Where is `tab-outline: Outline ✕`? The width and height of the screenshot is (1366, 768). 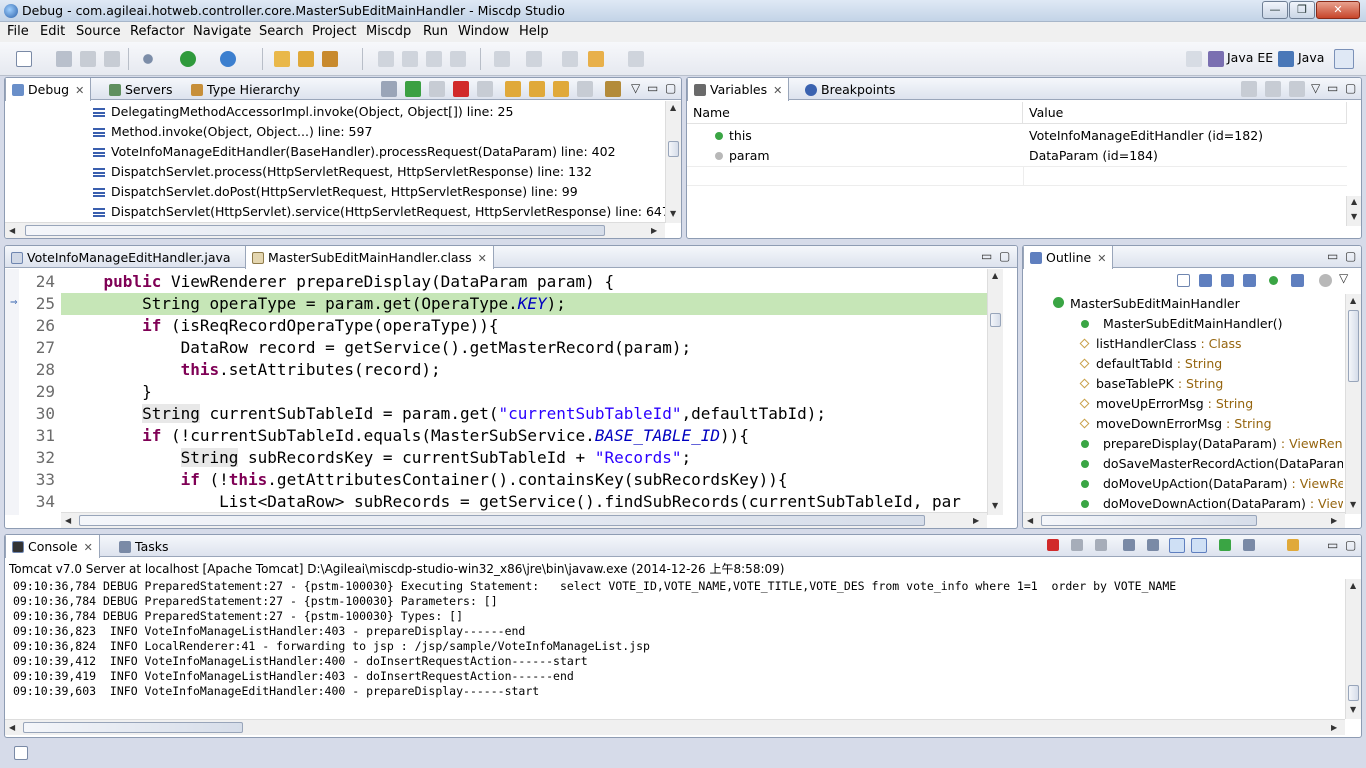 tab-outline: Outline ✕ is located at coordinates (1068, 257).